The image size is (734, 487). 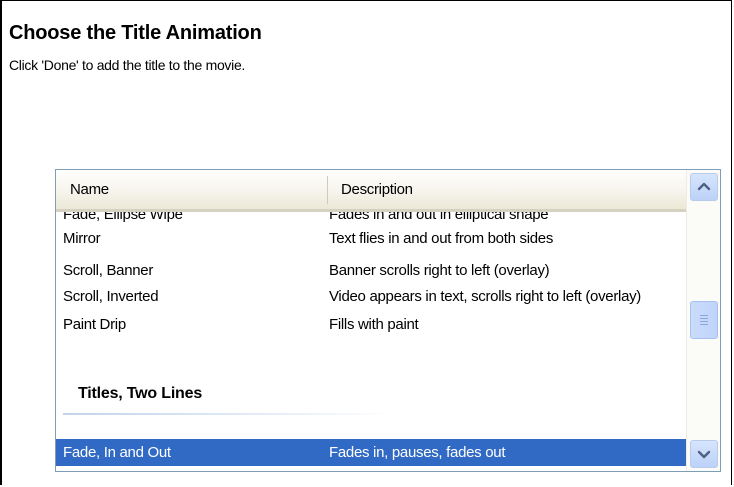 I want to click on chevron-down-icon, so click(x=704, y=454).